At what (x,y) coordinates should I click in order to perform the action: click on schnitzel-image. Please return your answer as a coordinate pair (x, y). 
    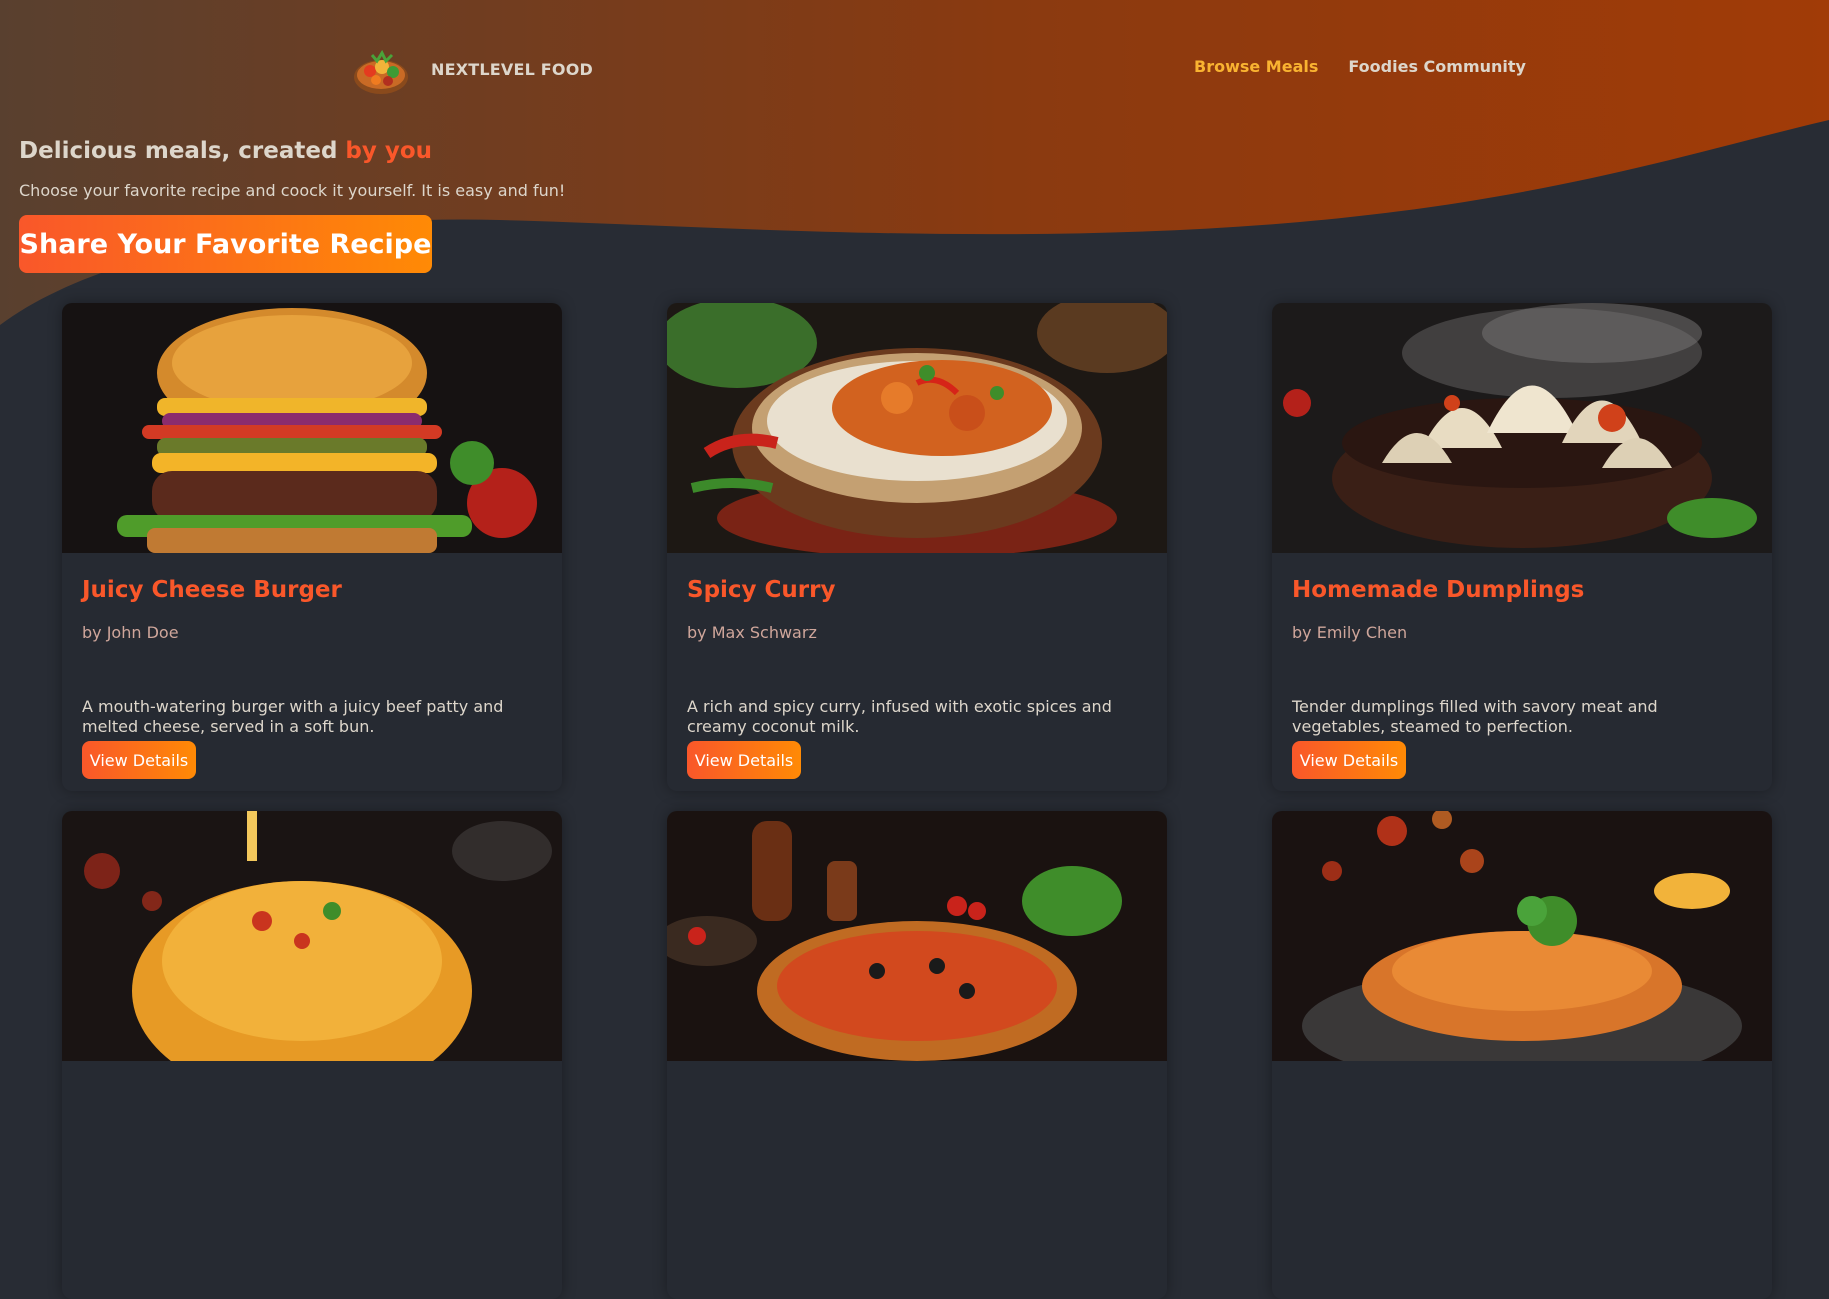
    Looking at the image, I should click on (1522, 936).